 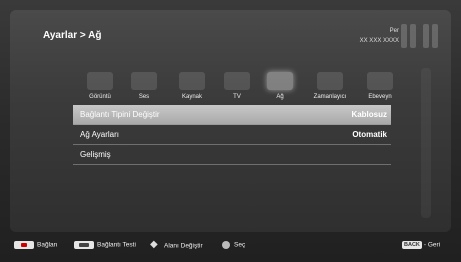 I want to click on tab-label: Ağ, so click(x=280, y=97).